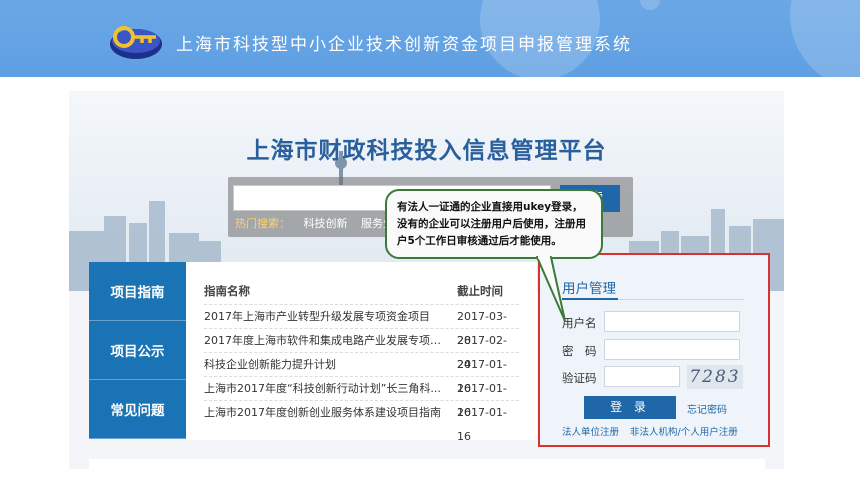 The height and width of the screenshot is (481, 860). Describe the element at coordinates (326, 223) in the screenshot. I see `hot-word-link: 科技创新` at that location.